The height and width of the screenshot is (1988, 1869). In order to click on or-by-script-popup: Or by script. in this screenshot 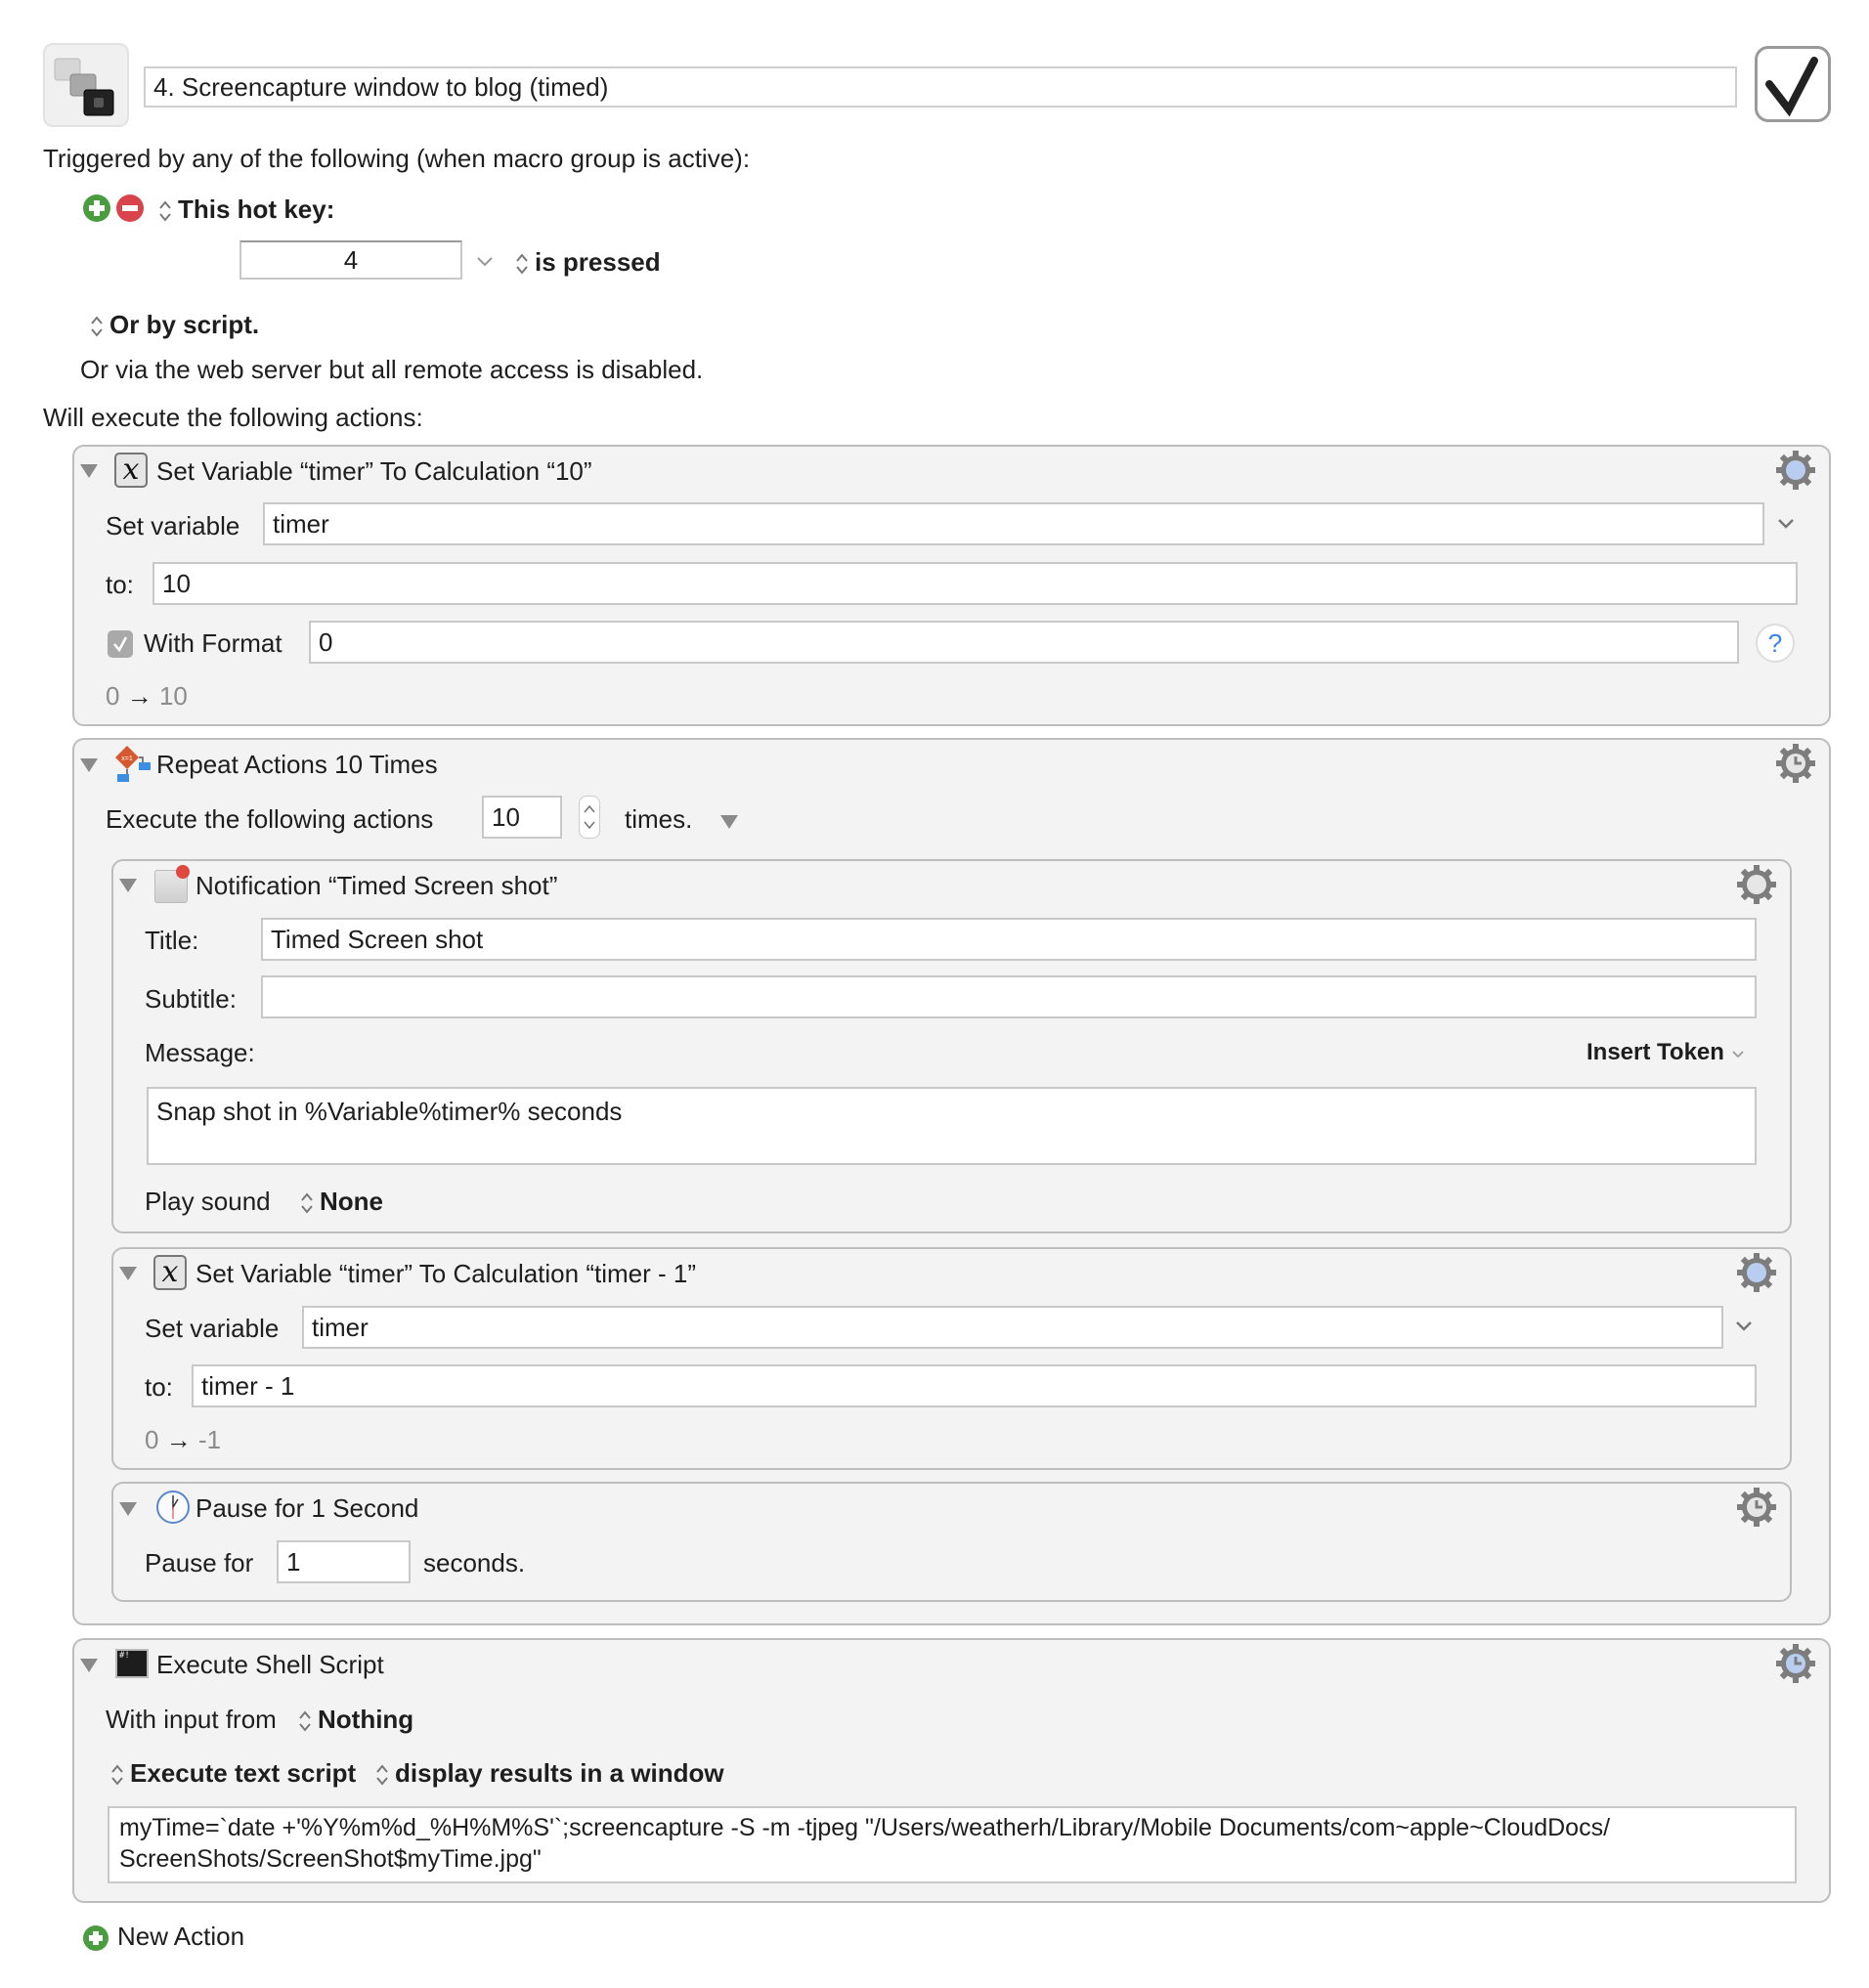, I will do `click(175, 324)`.